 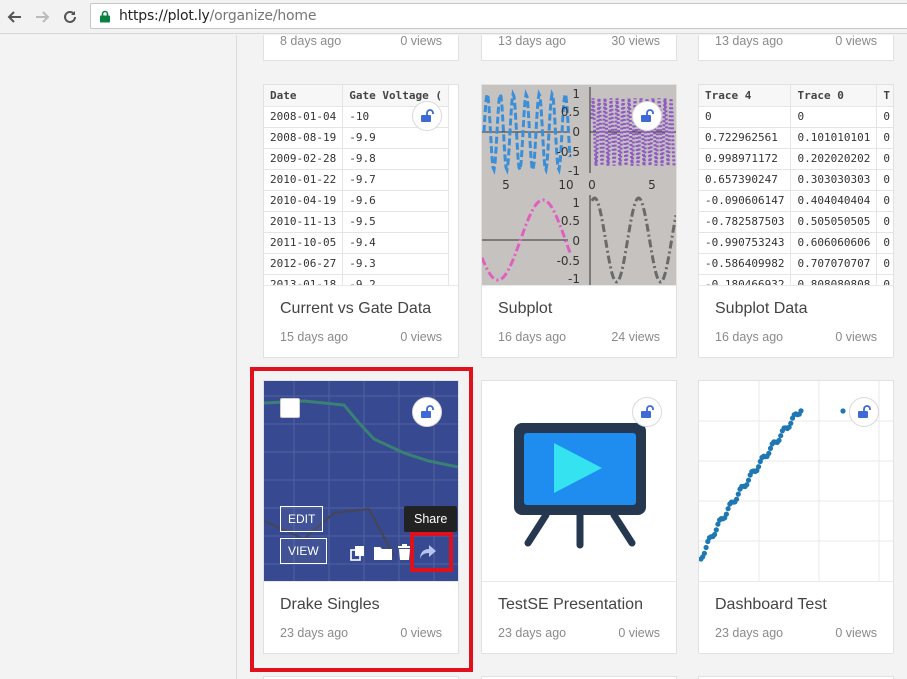 I want to click on table-cell: 2011-10-05, so click(x=304, y=243).